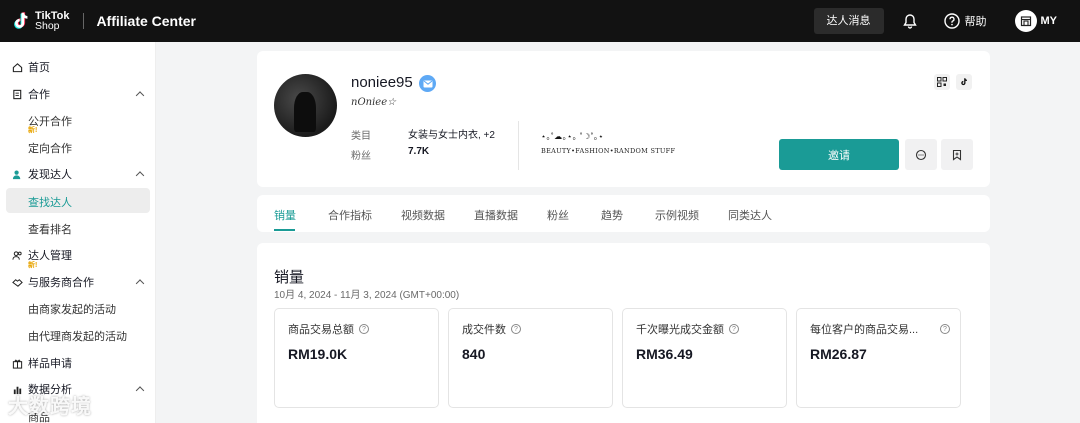 Image resolution: width=1080 pixels, height=423 pixels. What do you see at coordinates (146, 21) in the screenshot?
I see `app-title: Affiliate Center` at bounding box center [146, 21].